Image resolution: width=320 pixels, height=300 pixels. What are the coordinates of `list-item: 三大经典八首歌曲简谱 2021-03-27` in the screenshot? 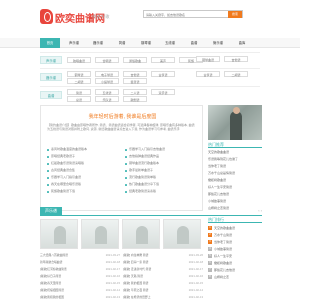 It's located at (80, 255).